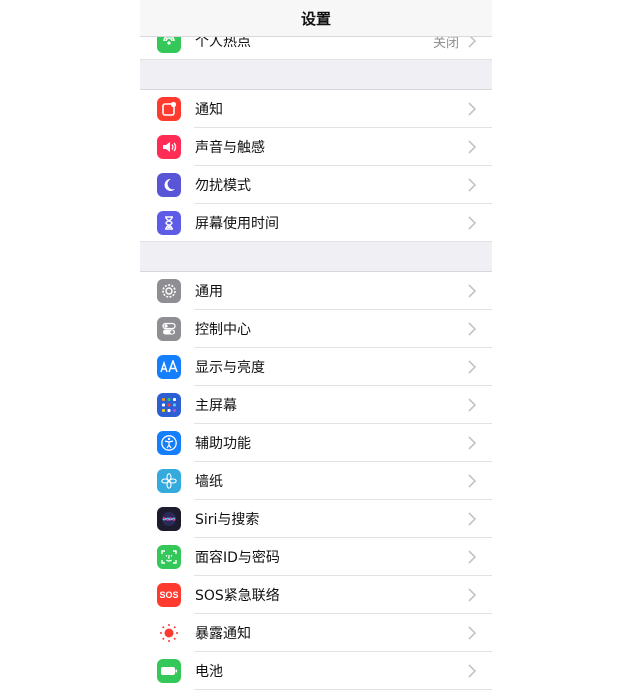 The width and height of the screenshot is (632, 699). I want to click on settings-row-label: SOS紧急联络, so click(237, 596).